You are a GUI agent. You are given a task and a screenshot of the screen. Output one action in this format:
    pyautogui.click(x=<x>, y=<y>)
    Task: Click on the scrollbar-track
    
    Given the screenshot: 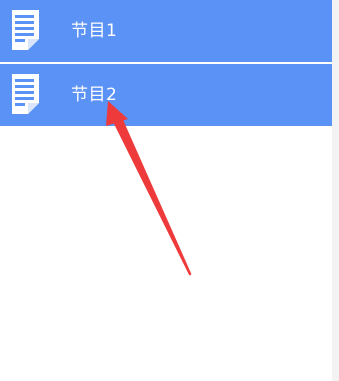 What is the action you would take?
    pyautogui.click(x=335, y=190)
    